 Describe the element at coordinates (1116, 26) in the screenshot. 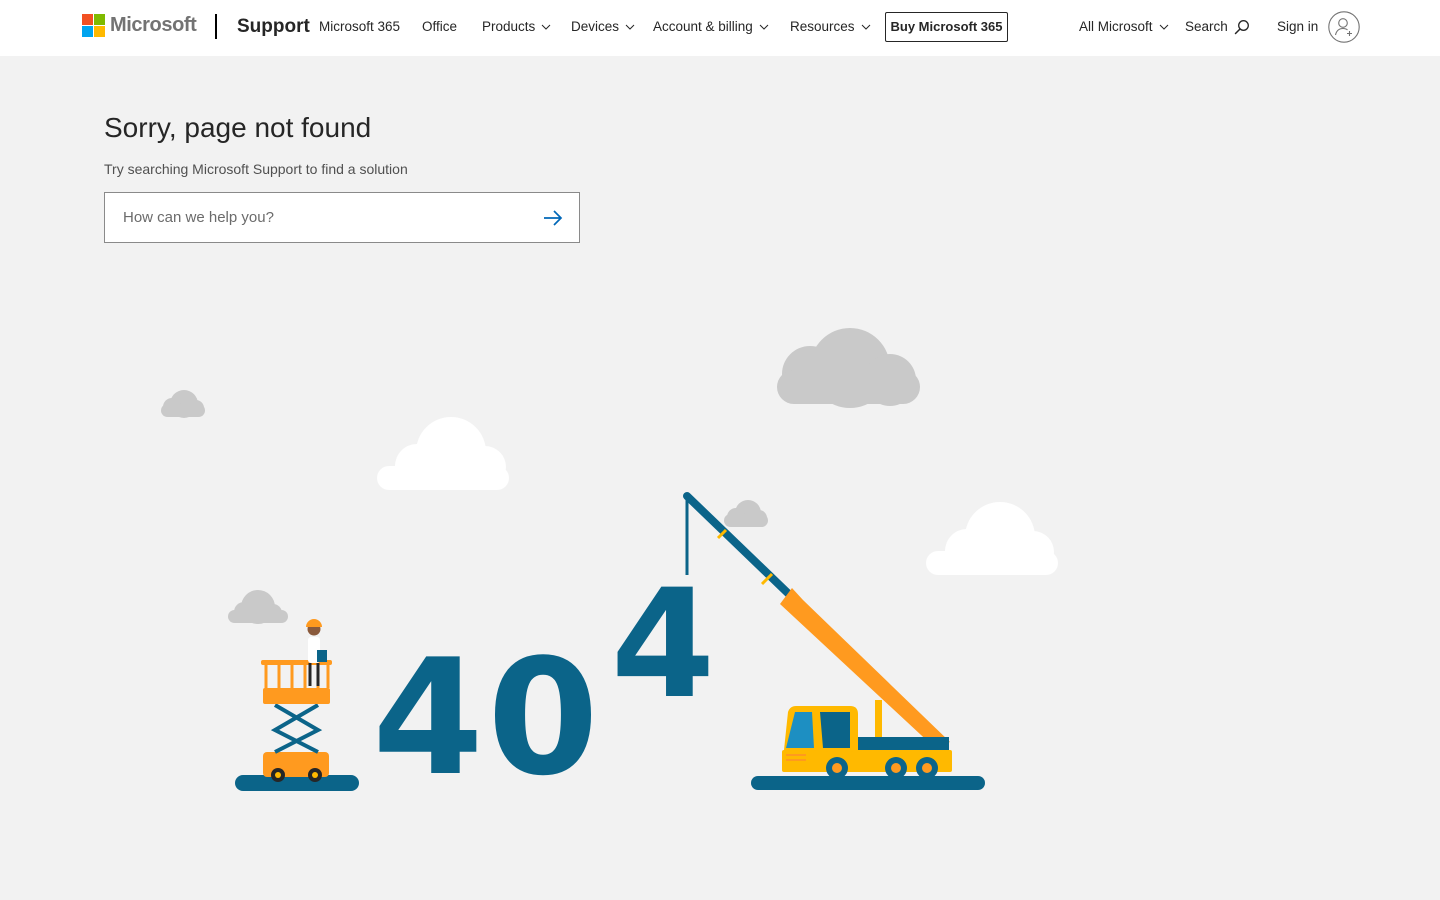

I see `nav-label: All Microsoft` at that location.